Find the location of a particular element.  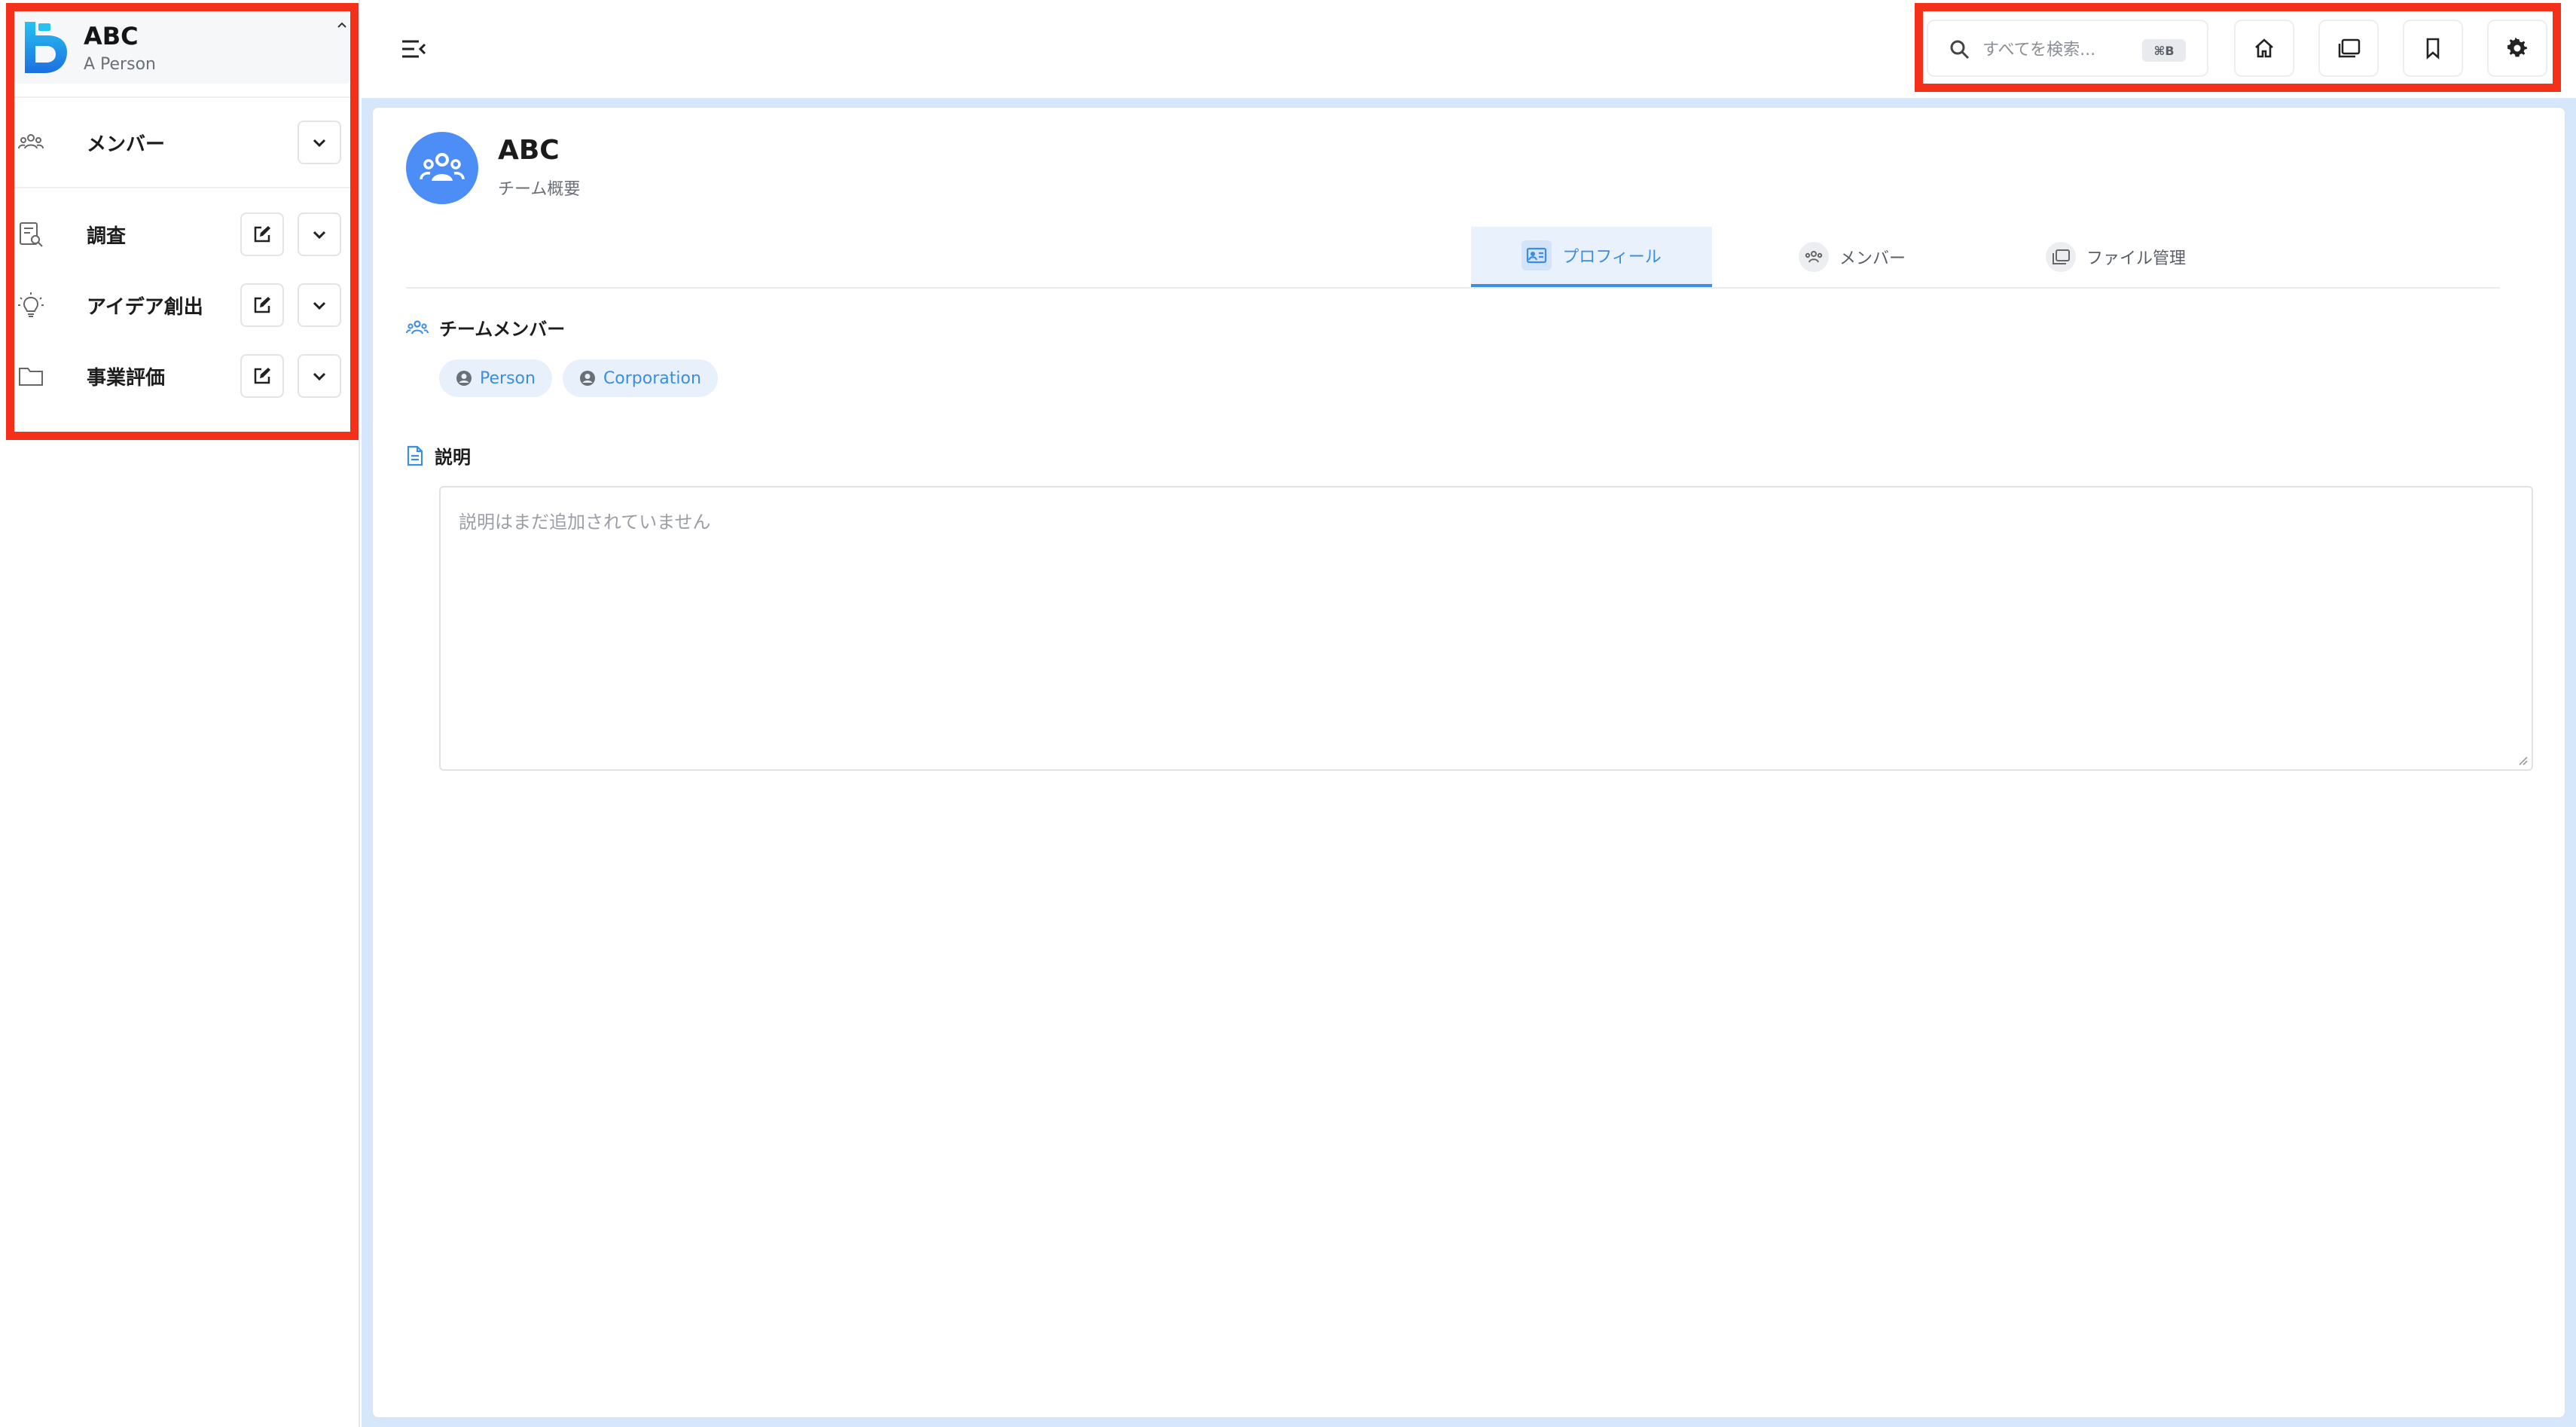

description-section-heading: 説明 is located at coordinates (438, 455).